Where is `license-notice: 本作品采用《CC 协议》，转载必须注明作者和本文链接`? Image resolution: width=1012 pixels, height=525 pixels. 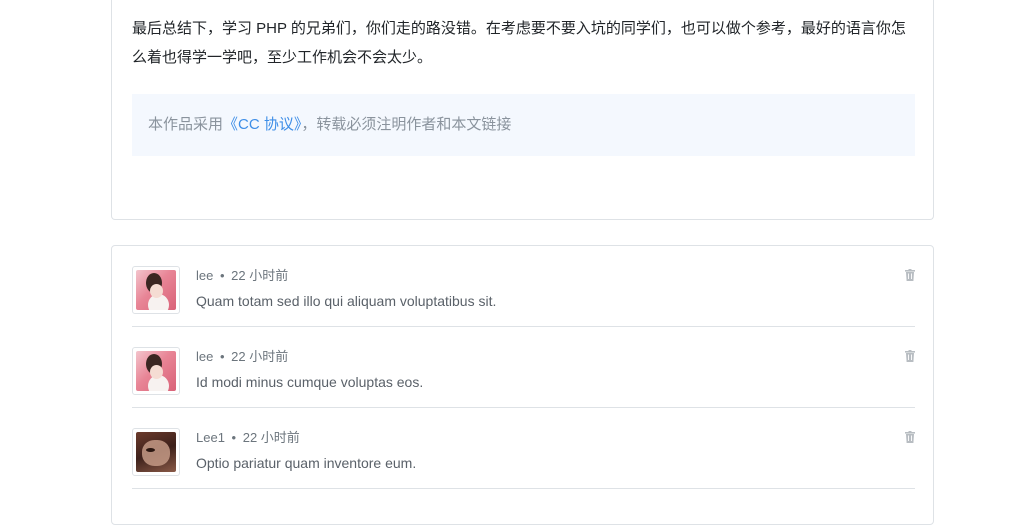
license-notice: 本作品采用《CC 协议》，转载必须注明作者和本文链接 is located at coordinates (523, 125).